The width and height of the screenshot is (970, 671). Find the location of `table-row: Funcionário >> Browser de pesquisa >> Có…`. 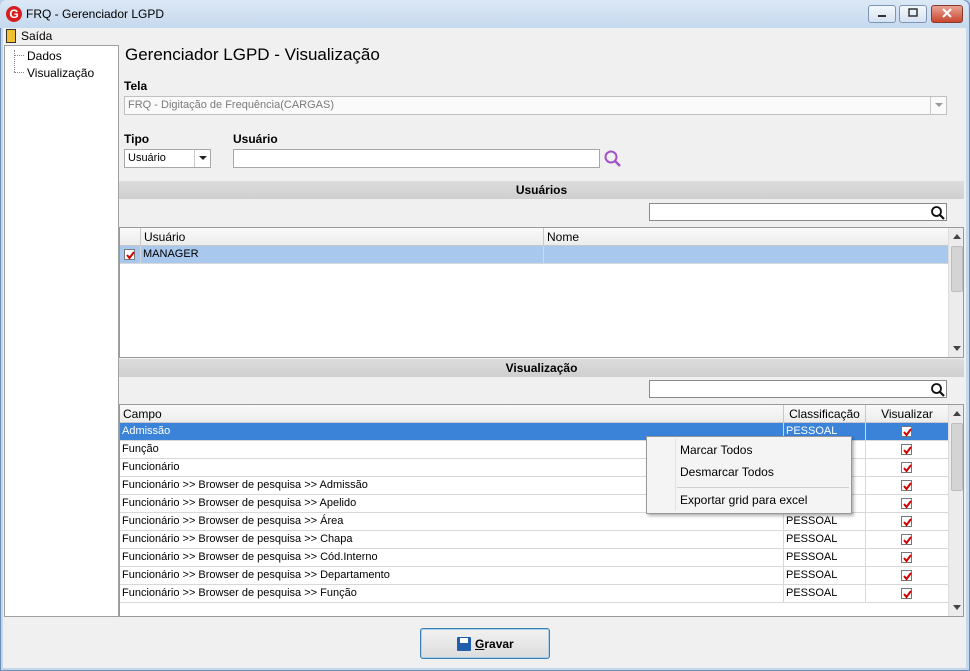

table-row: Funcionário >> Browser de pesquisa >> Có… is located at coordinates (534, 558).